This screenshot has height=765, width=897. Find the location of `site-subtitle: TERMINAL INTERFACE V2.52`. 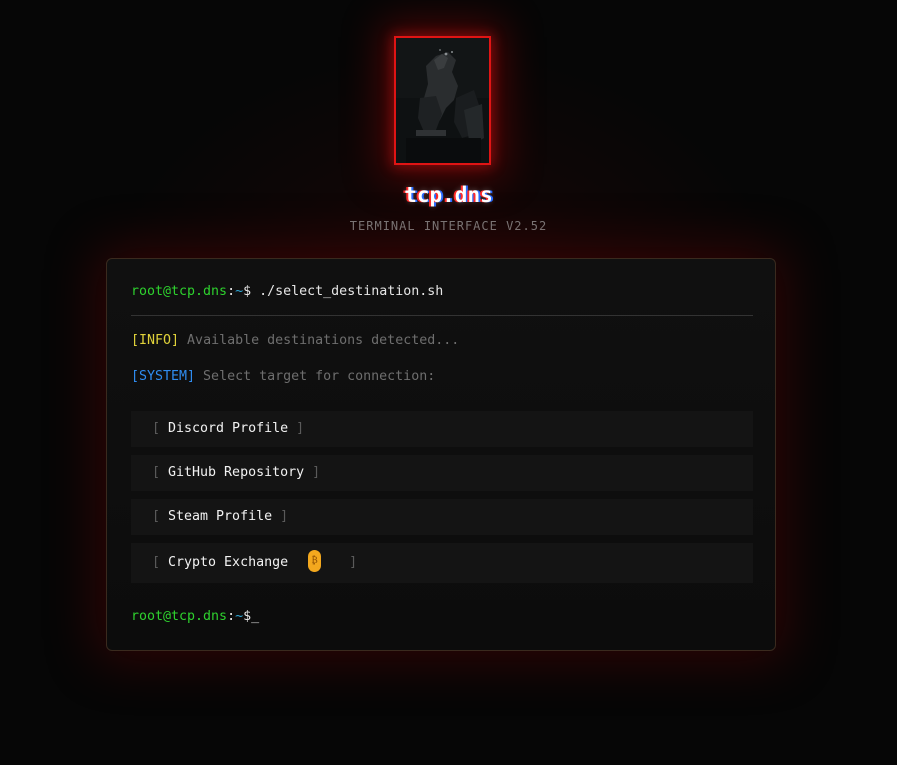

site-subtitle: TERMINAL INTERFACE V2.52 is located at coordinates (448, 226).